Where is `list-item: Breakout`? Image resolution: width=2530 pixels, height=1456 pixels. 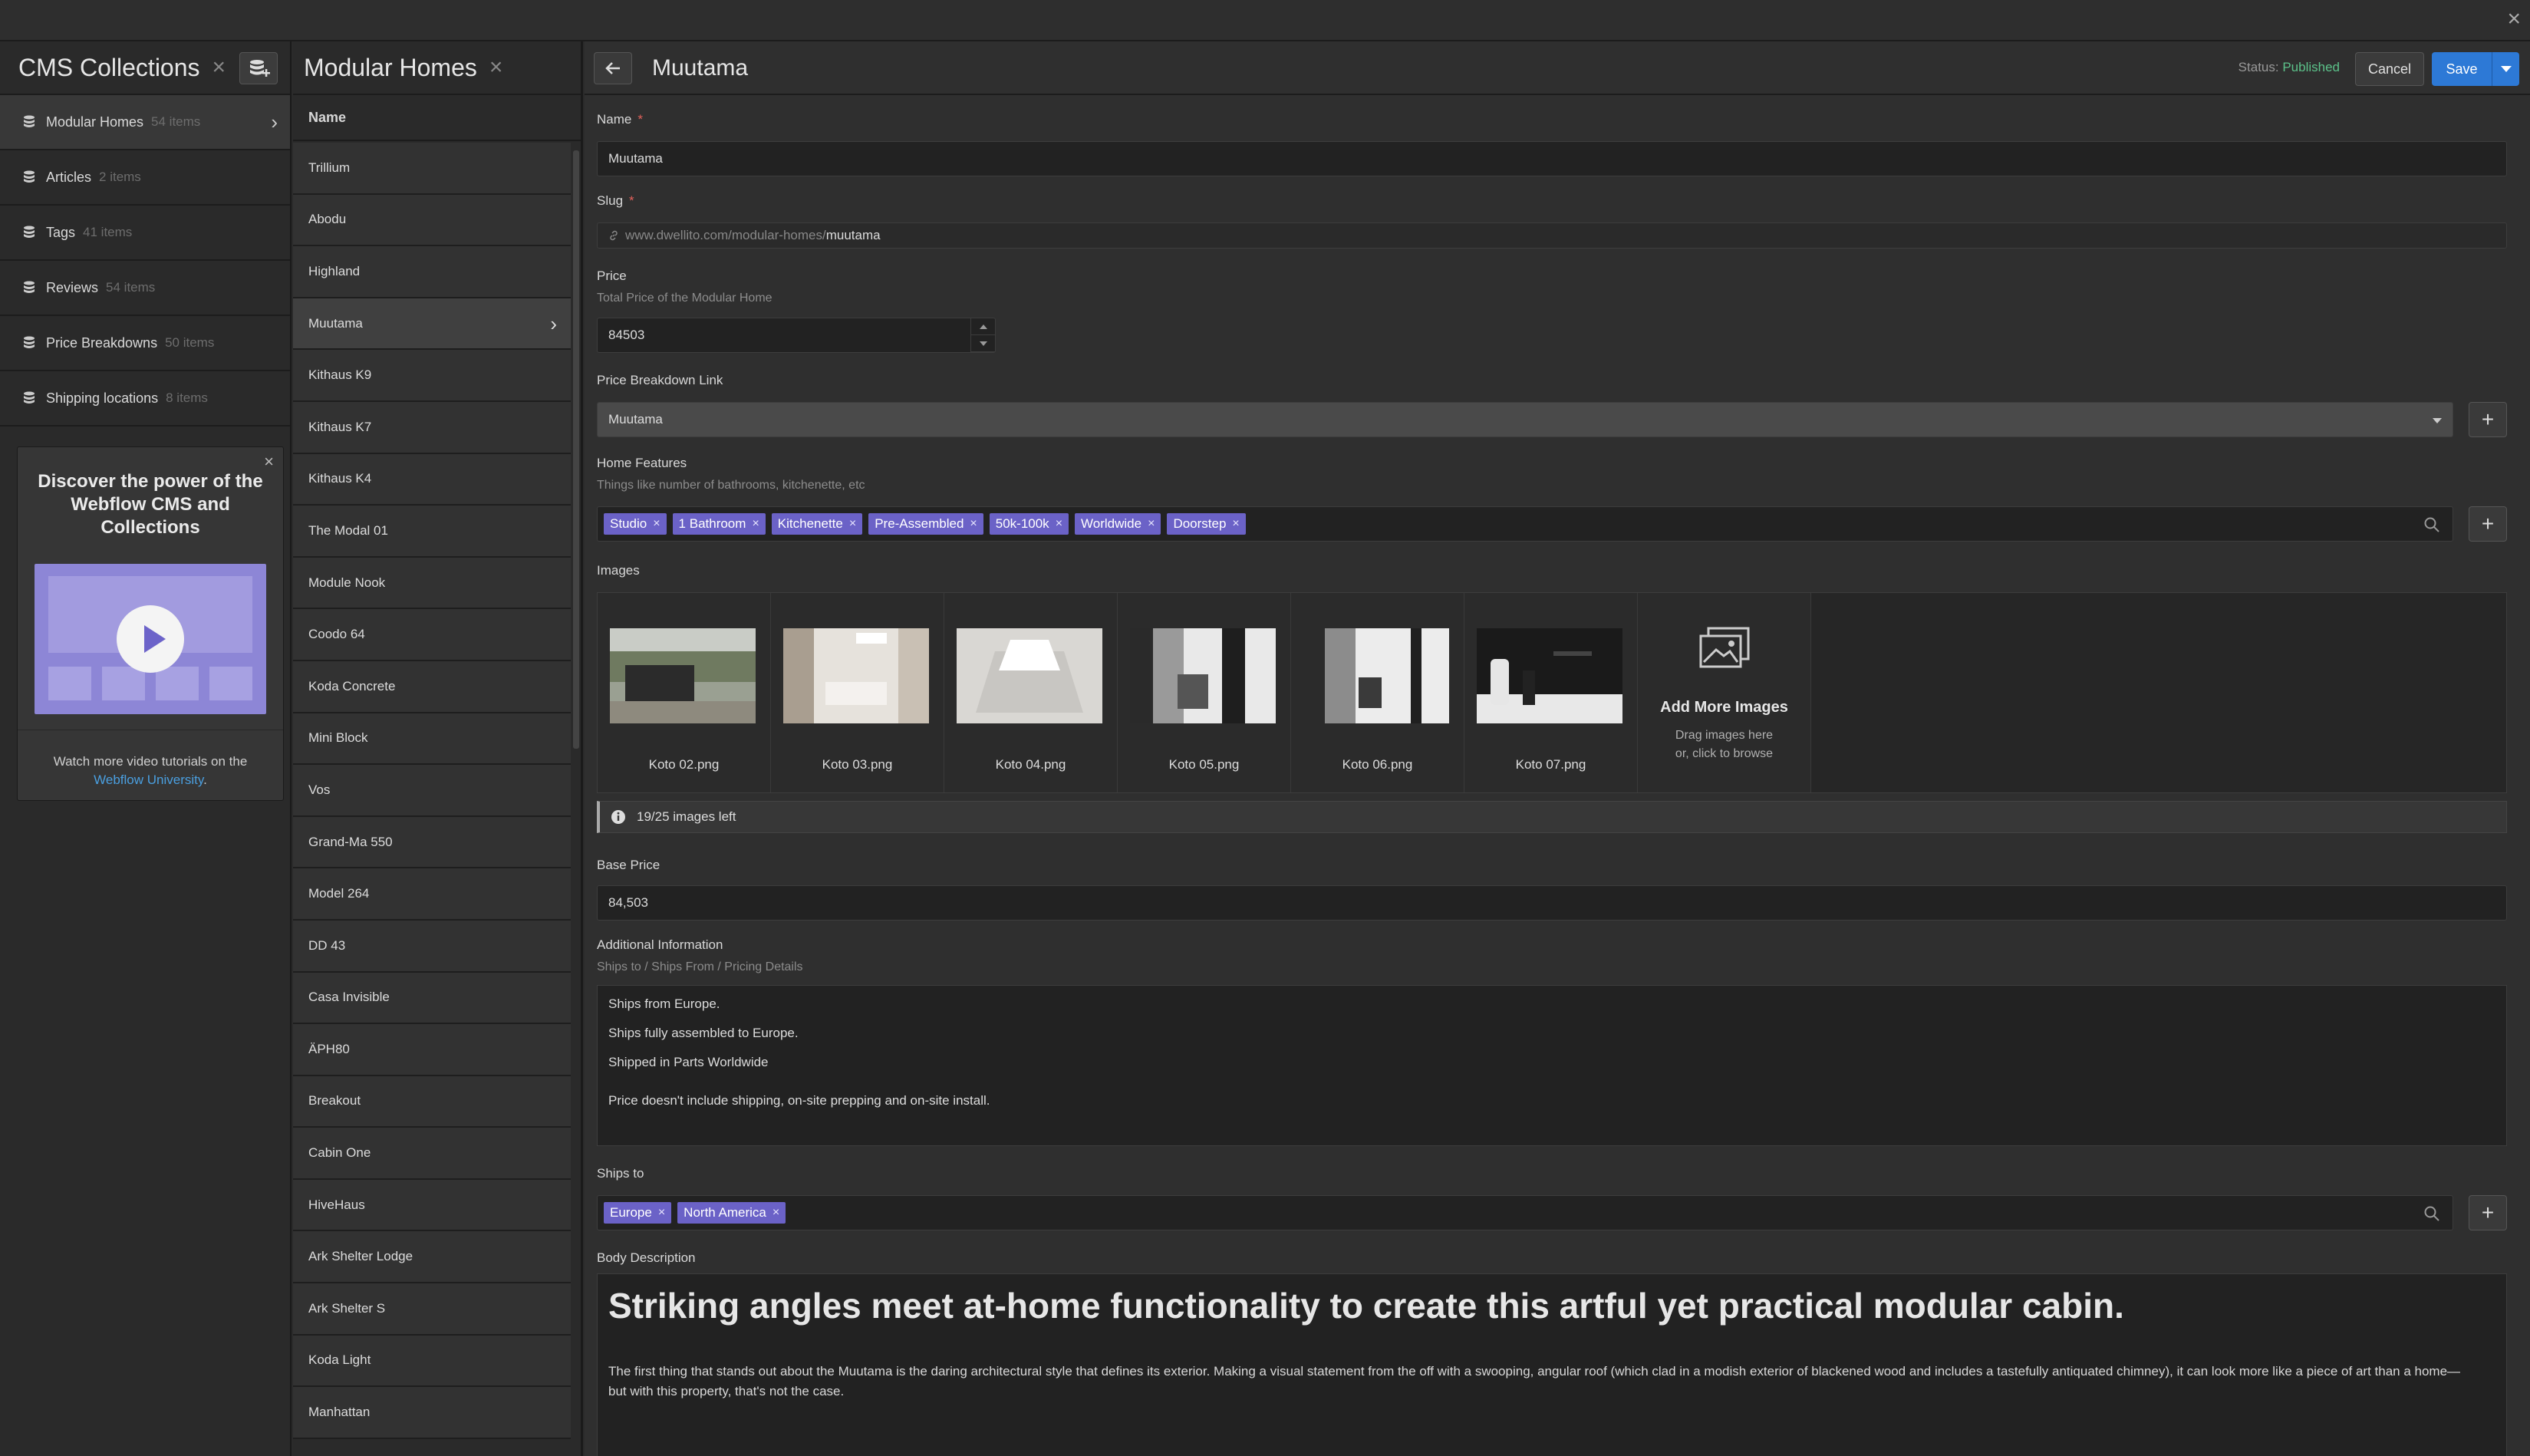 list-item: Breakout is located at coordinates (432, 1102).